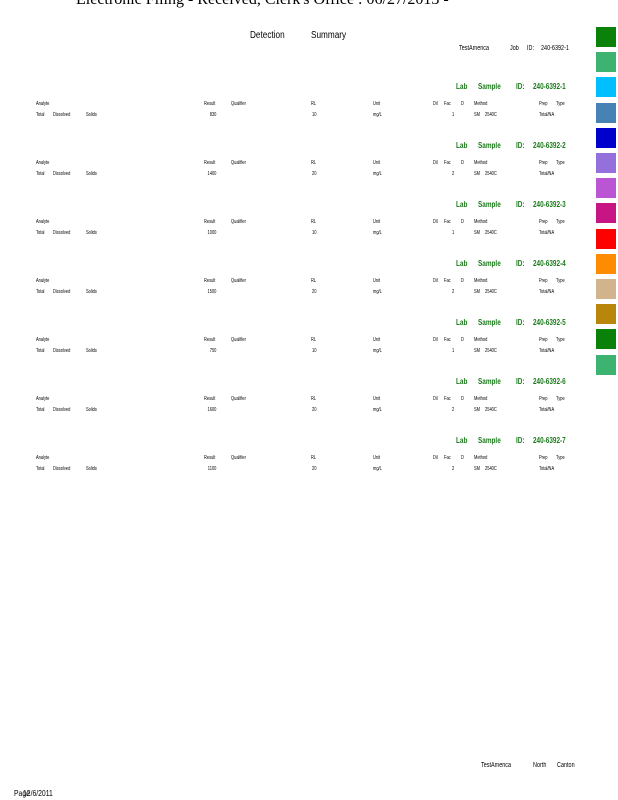 This screenshot has height=800, width=618. I want to click on footer-location-2: Canton, so click(566, 765).